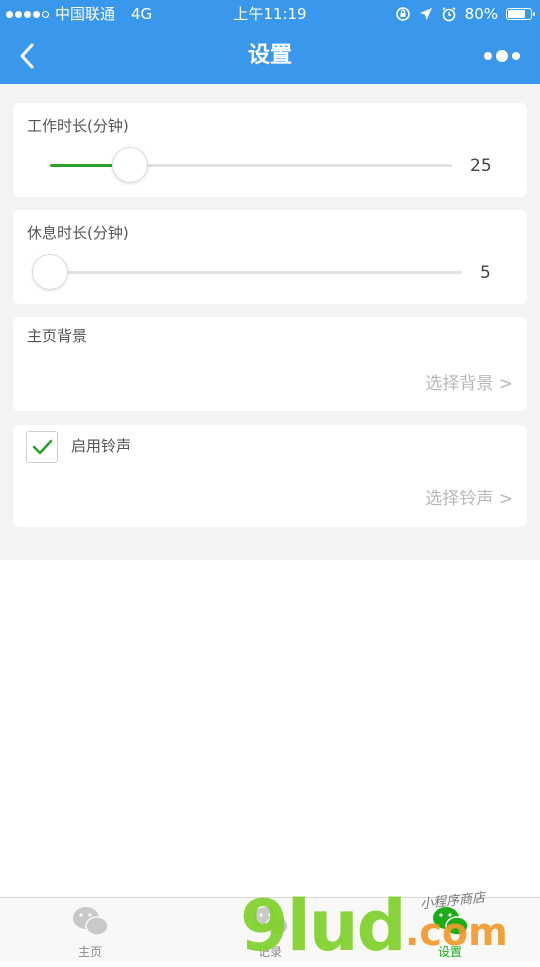  I want to click on battery-fill, so click(516, 14).